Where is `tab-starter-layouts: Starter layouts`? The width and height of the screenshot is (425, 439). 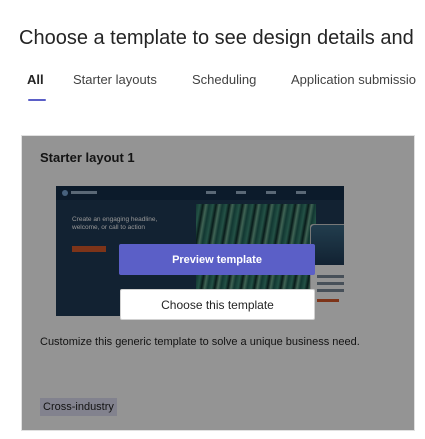
tab-starter-layouts: Starter layouts is located at coordinates (115, 86).